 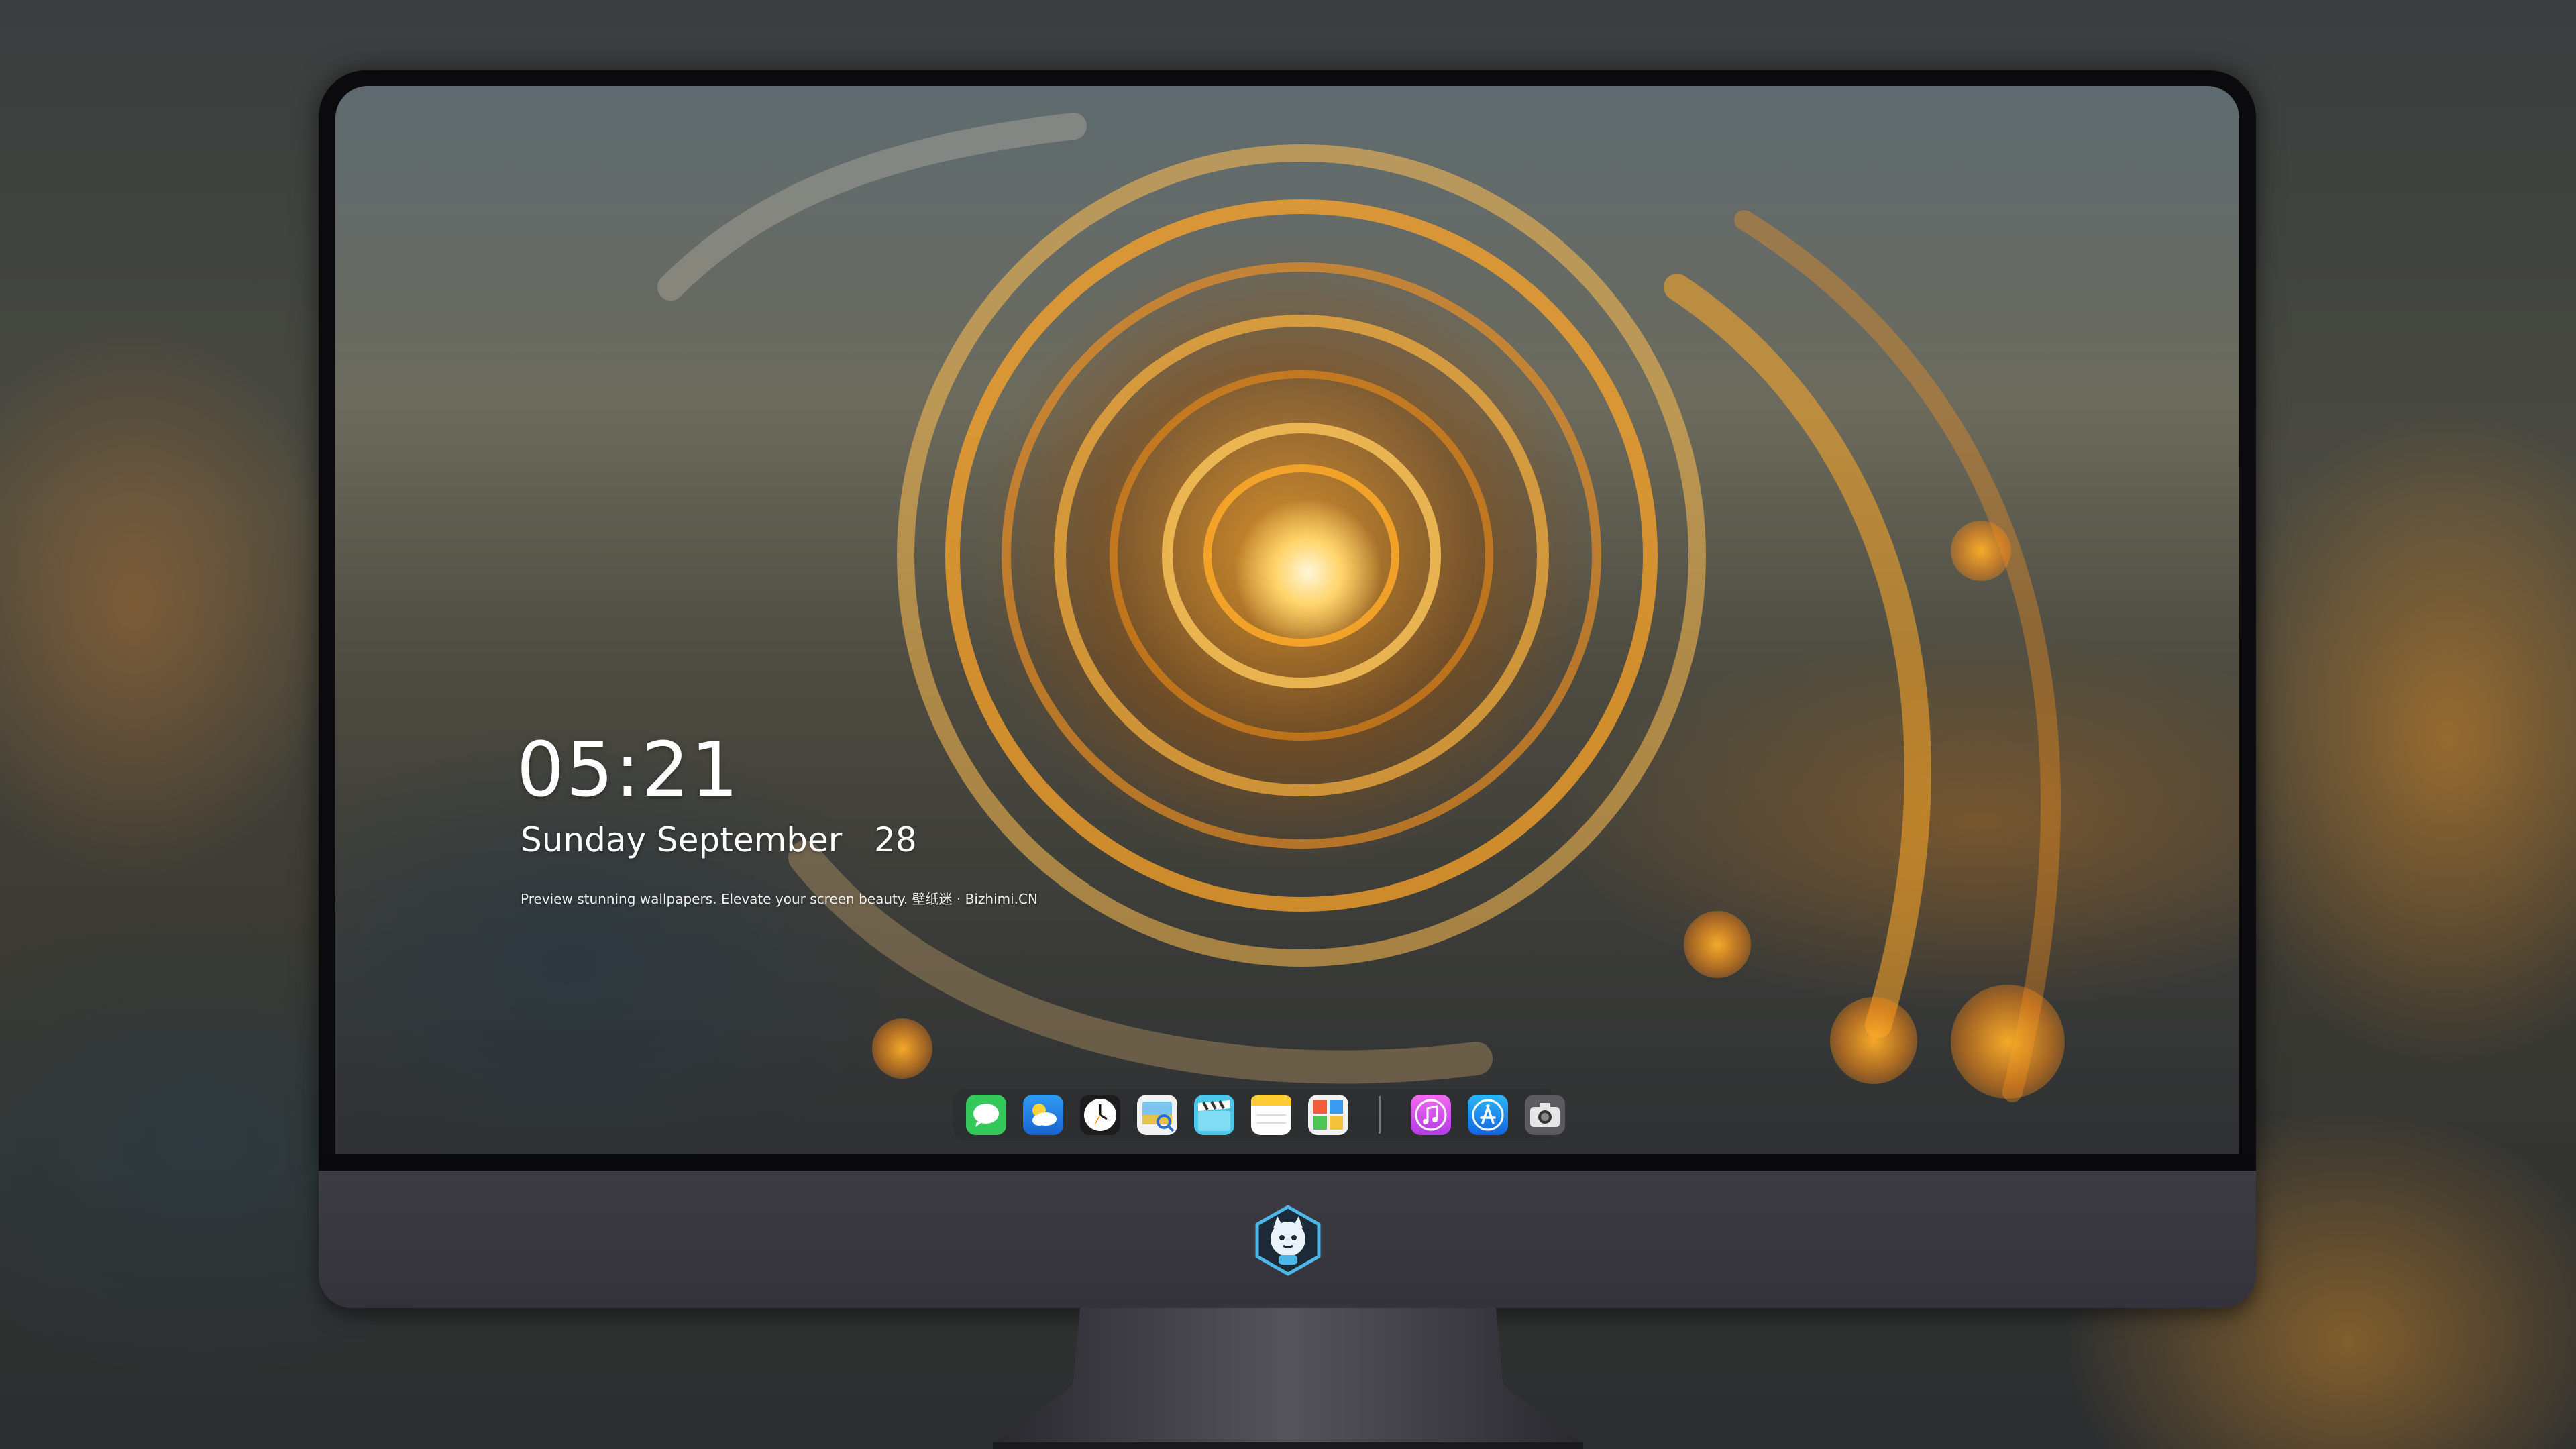 What do you see at coordinates (1431, 1115) in the screenshot?
I see `itunes-icon` at bounding box center [1431, 1115].